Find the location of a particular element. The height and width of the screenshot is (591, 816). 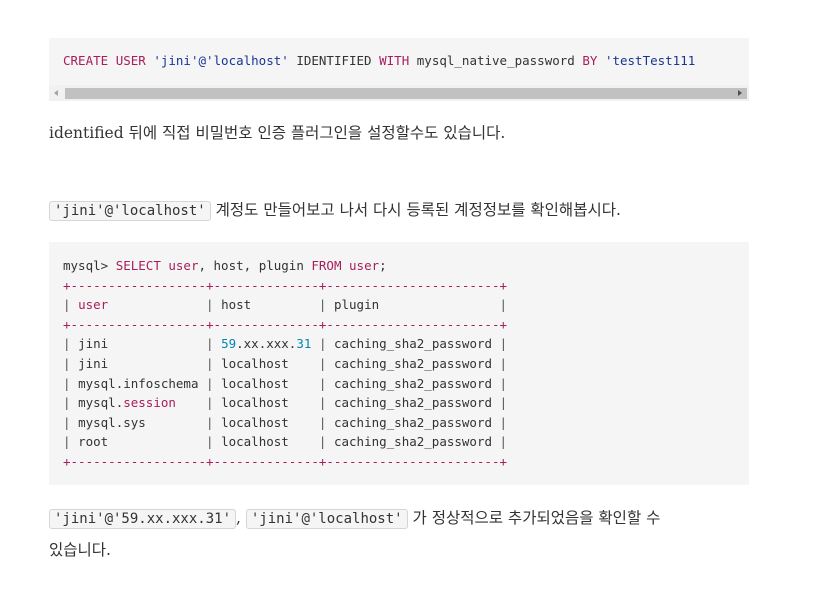

string: 'jini'@'localhost' is located at coordinates (221, 60).